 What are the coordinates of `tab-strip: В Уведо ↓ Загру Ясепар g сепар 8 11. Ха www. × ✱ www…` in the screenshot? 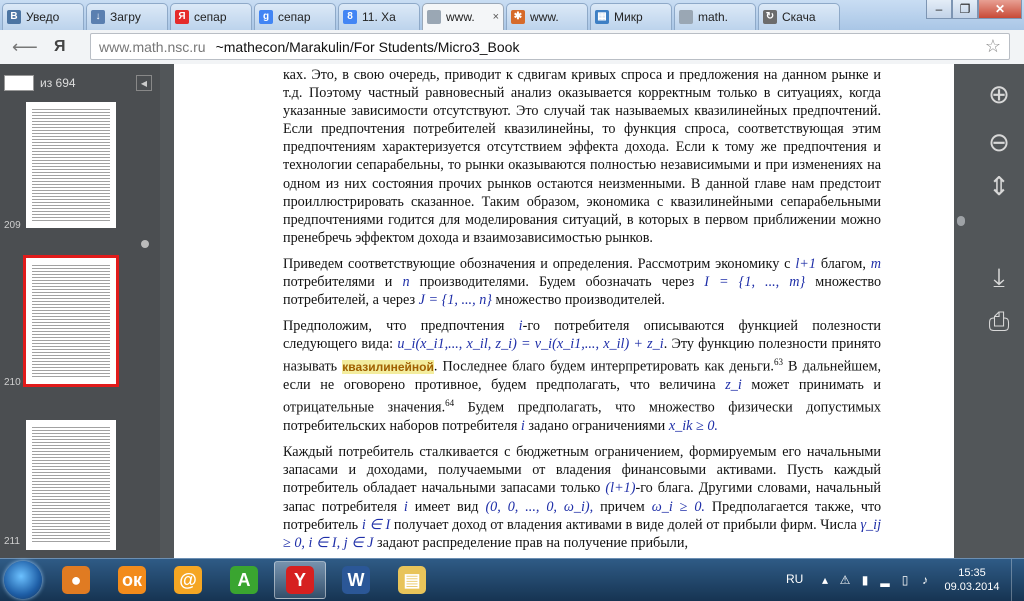 It's located at (512, 15).